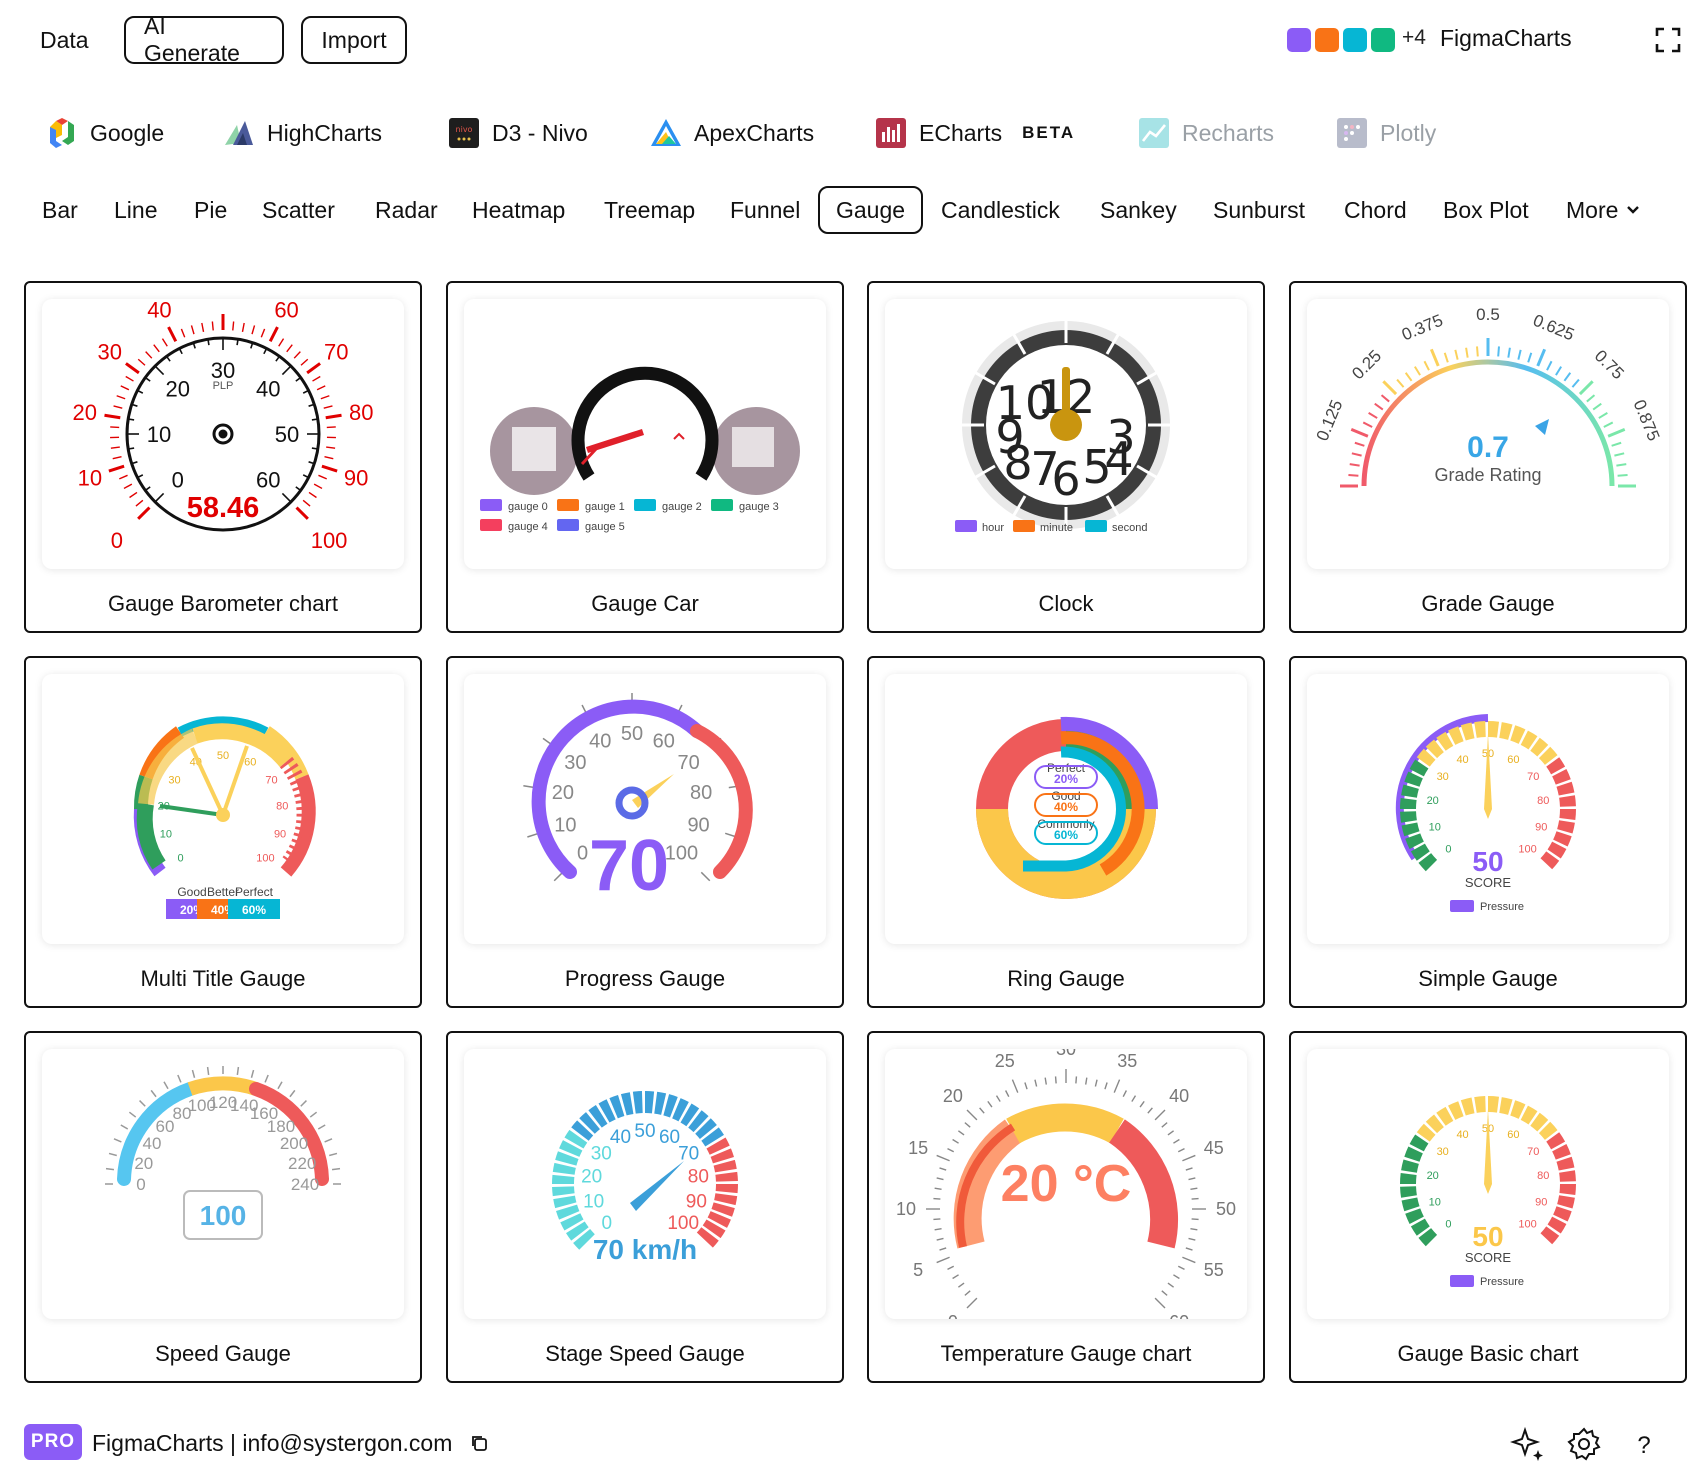 The width and height of the screenshot is (1700, 1474). Describe the element at coordinates (1066, 457) in the screenshot. I see `chart-card: 12369104578 hourminutesecond Clock` at that location.